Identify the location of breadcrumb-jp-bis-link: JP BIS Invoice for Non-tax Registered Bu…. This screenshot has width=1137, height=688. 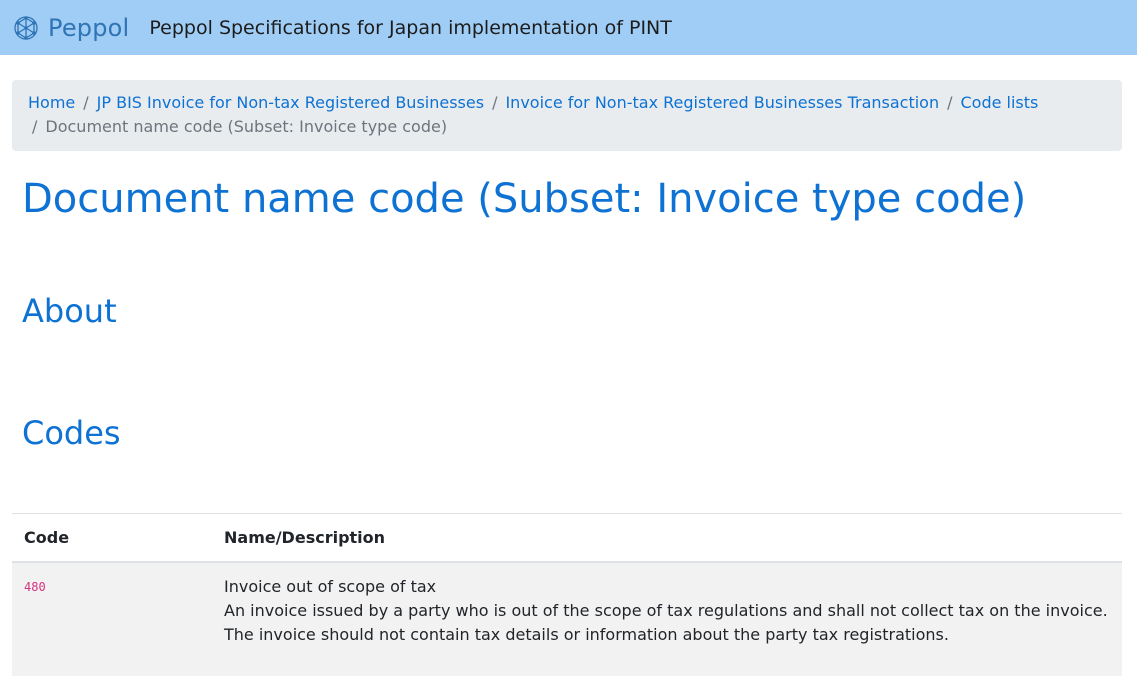
(290, 102).